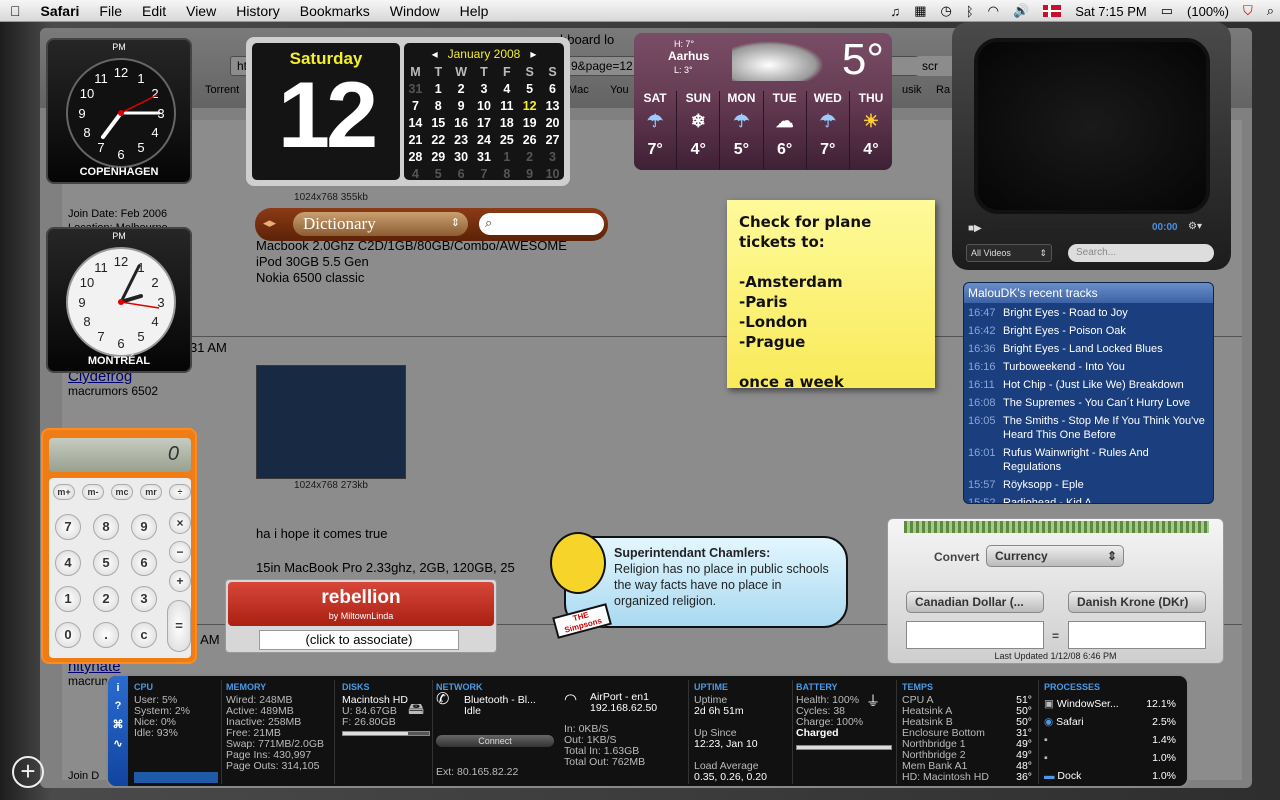 The image size is (1280, 800). I want to click on associate-button: (click to associate), so click(359, 640).